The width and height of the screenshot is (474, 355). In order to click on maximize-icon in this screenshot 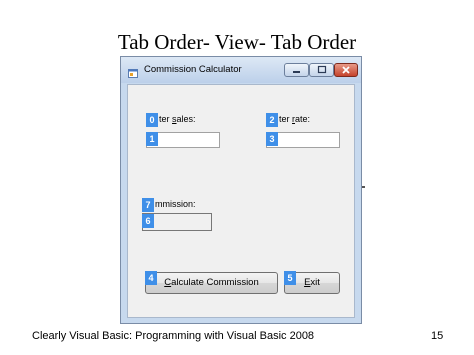, I will do `click(322, 69)`.